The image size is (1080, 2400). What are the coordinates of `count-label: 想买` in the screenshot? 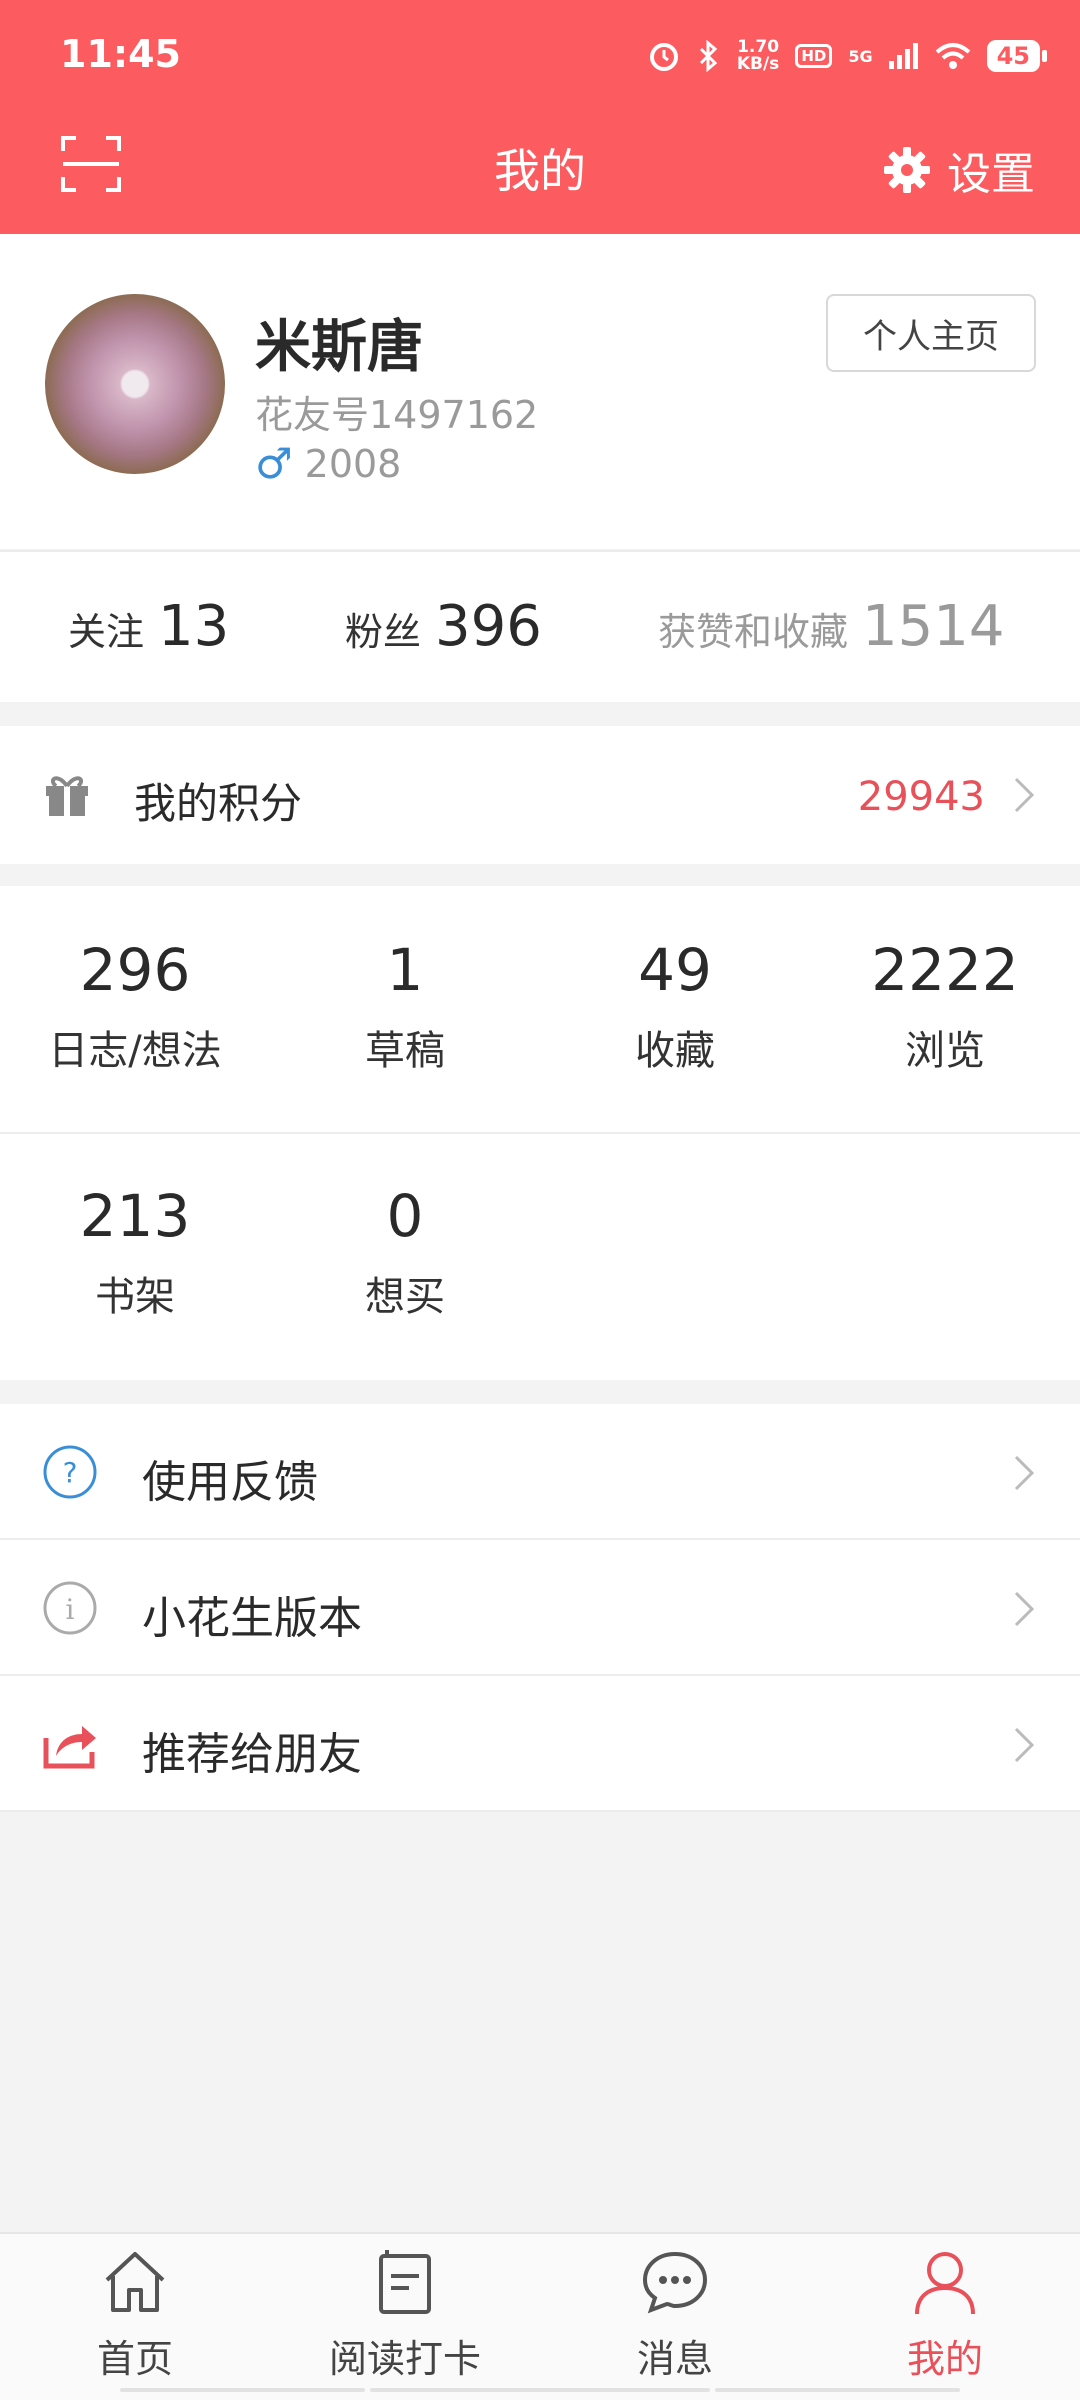 It's located at (405, 1297).